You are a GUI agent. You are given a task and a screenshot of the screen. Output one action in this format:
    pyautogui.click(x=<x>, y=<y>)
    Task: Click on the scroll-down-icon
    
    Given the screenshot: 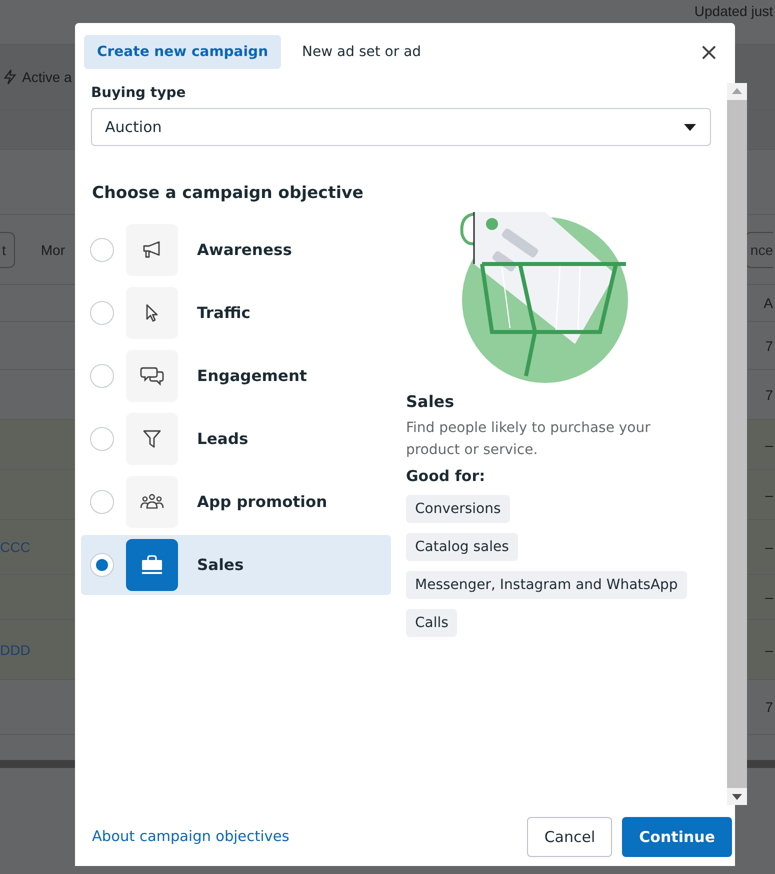 What is the action you would take?
    pyautogui.click(x=737, y=797)
    